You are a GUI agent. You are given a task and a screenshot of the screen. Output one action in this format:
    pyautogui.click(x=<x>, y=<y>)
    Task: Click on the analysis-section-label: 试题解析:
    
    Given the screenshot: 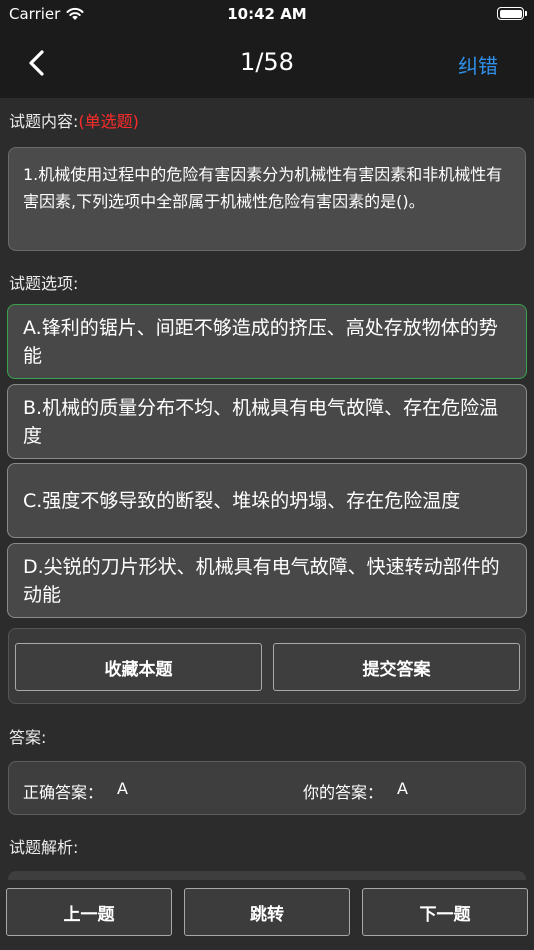 What is the action you would take?
    pyautogui.click(x=44, y=847)
    